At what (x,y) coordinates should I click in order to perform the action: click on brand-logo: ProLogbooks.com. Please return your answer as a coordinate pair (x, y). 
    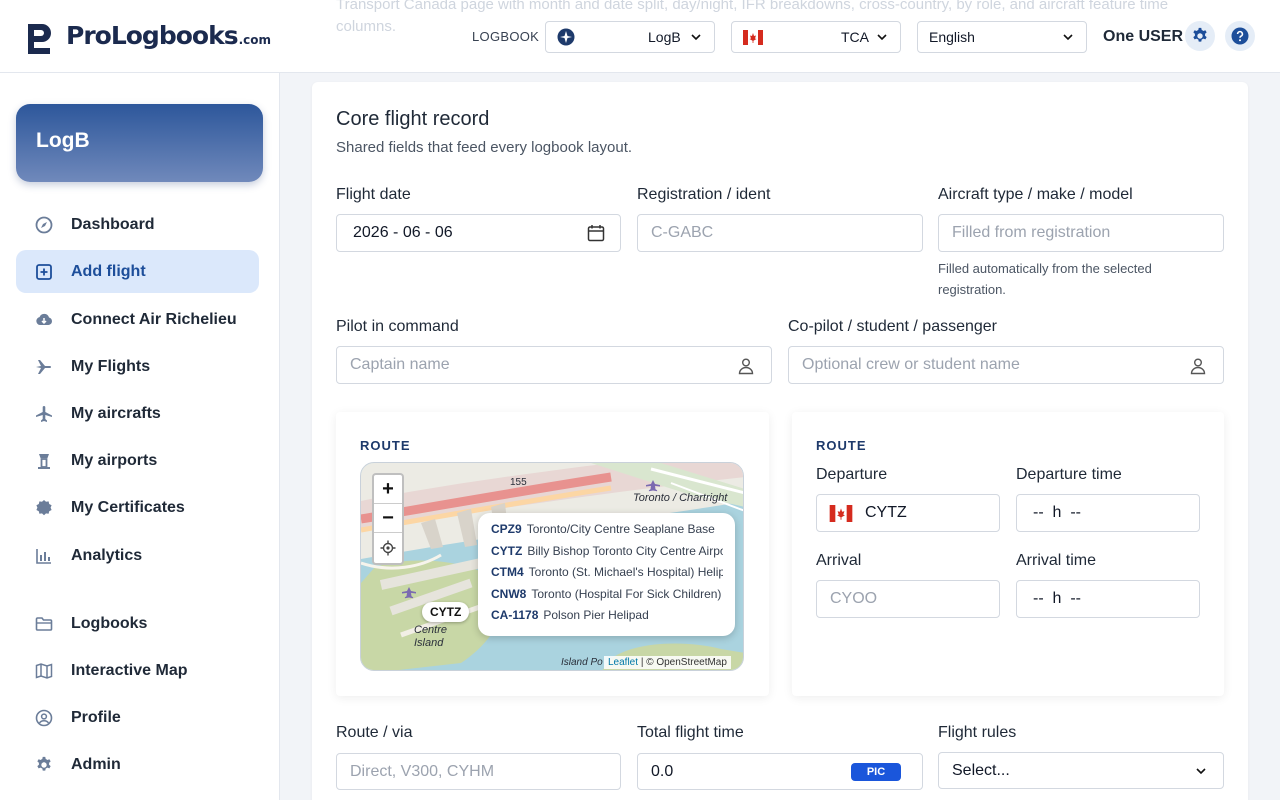
    Looking at the image, I should click on (148, 38).